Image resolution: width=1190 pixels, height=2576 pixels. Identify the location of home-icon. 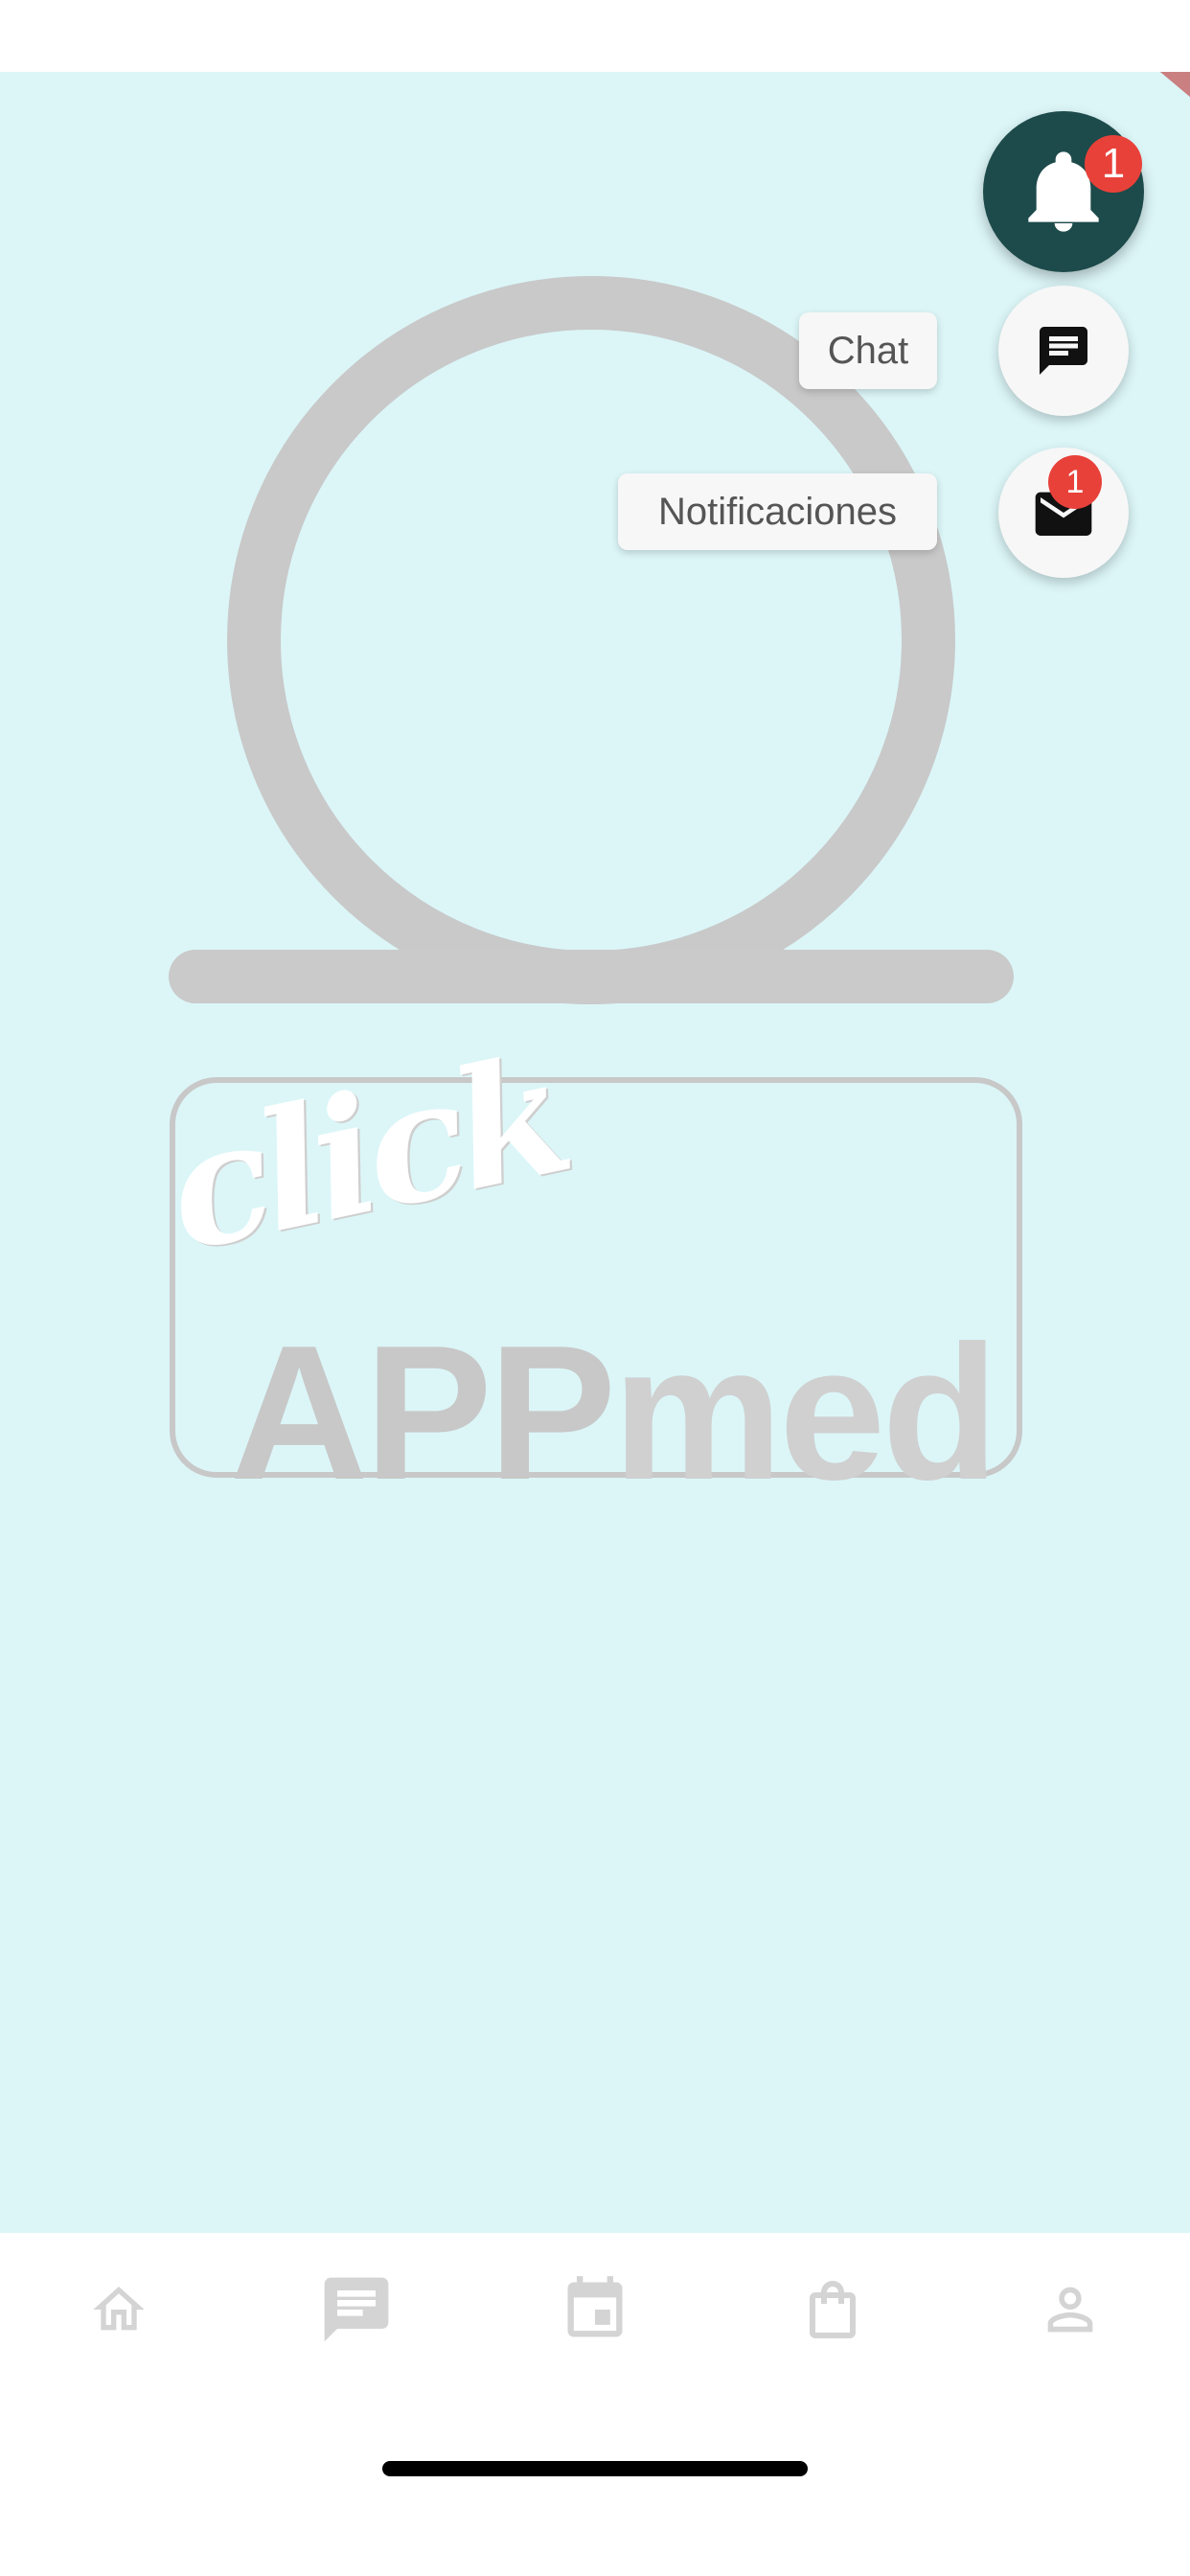
(119, 2309).